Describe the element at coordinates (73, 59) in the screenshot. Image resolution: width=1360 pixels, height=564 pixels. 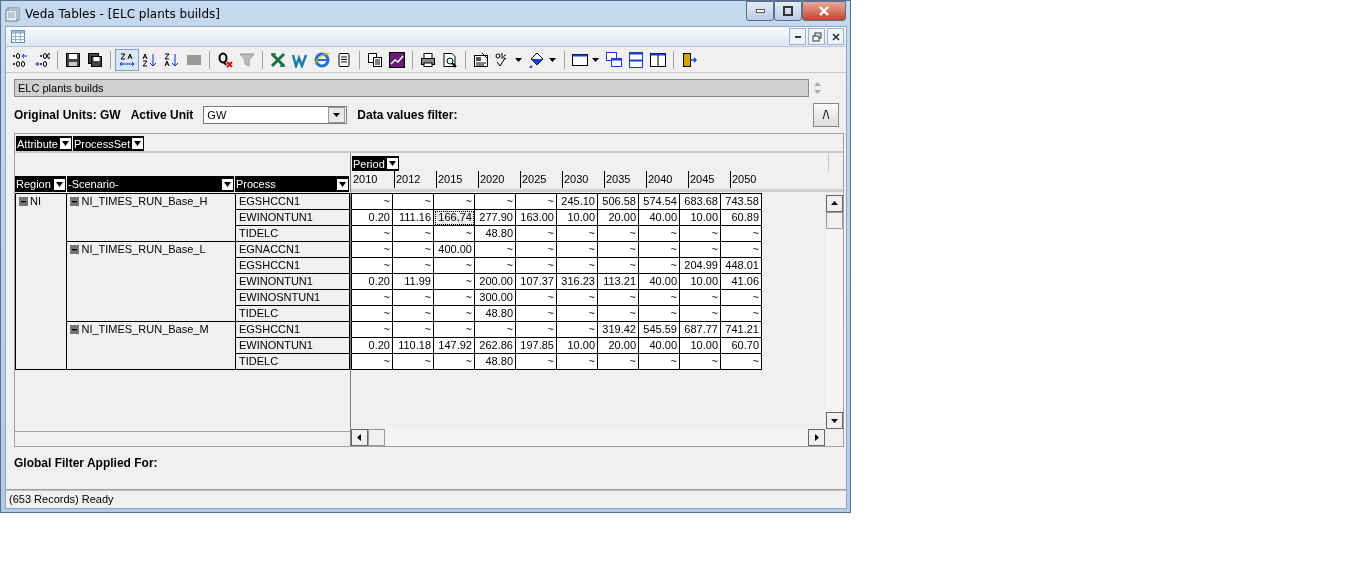
I see `save-icon` at that location.